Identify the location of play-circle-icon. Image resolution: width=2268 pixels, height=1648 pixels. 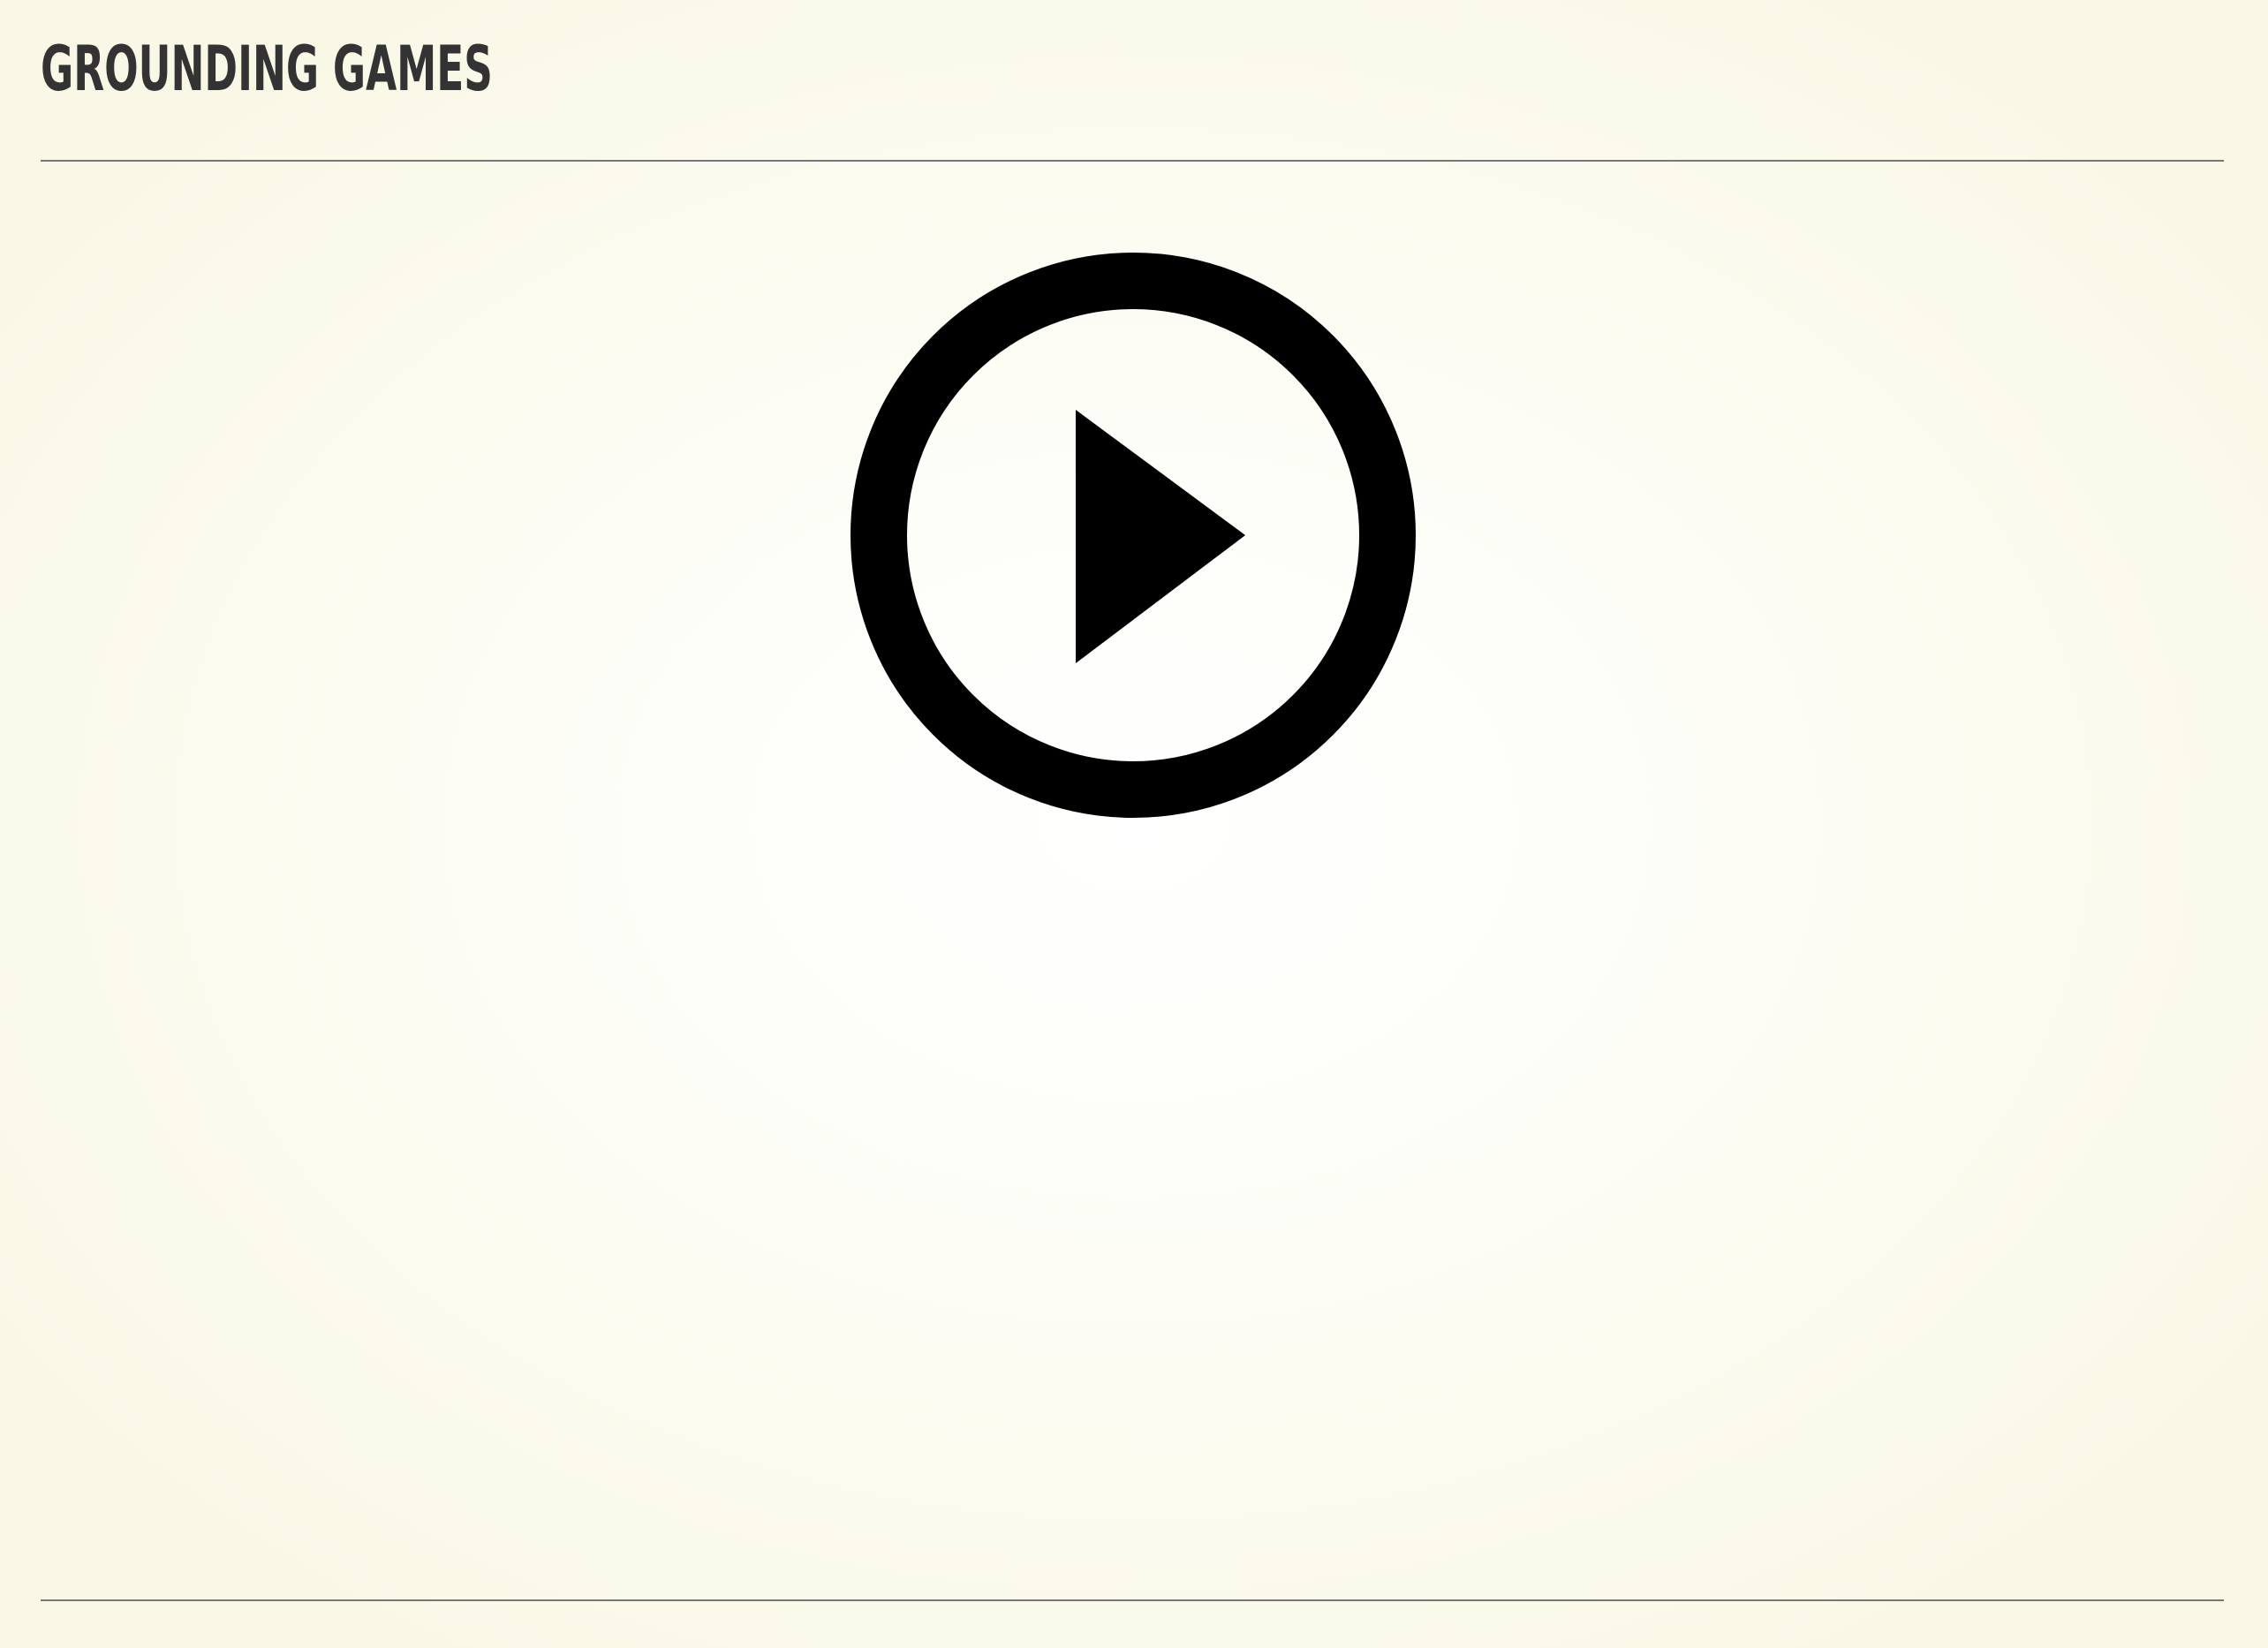
(1133, 535).